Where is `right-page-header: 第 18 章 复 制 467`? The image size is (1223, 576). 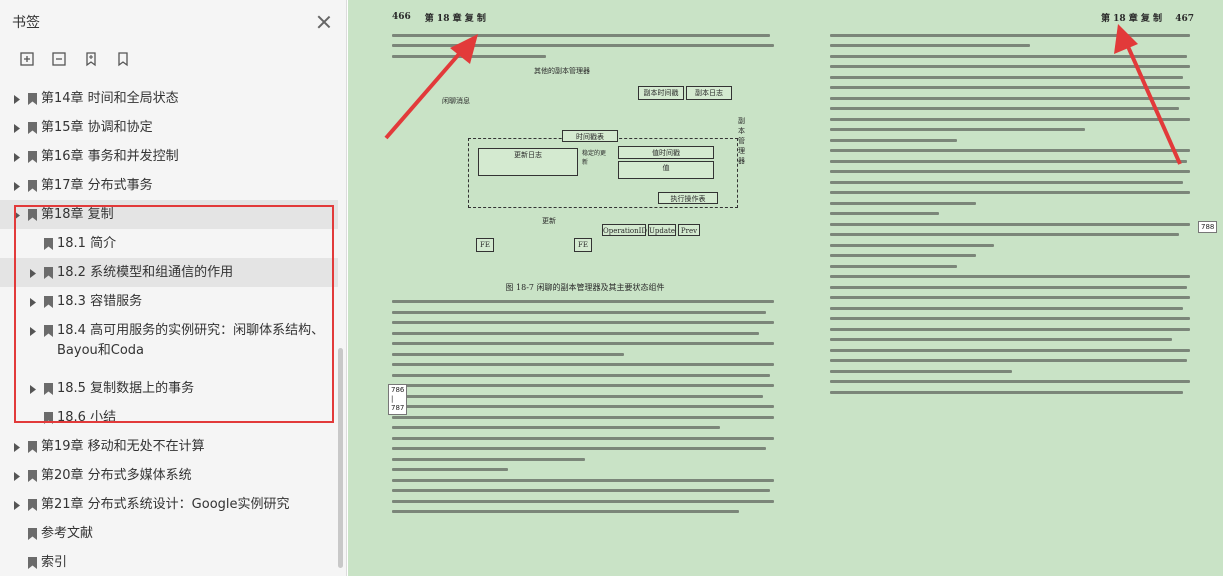
right-page-header: 第 18 章 复 制 467 is located at coordinates (1012, 17).